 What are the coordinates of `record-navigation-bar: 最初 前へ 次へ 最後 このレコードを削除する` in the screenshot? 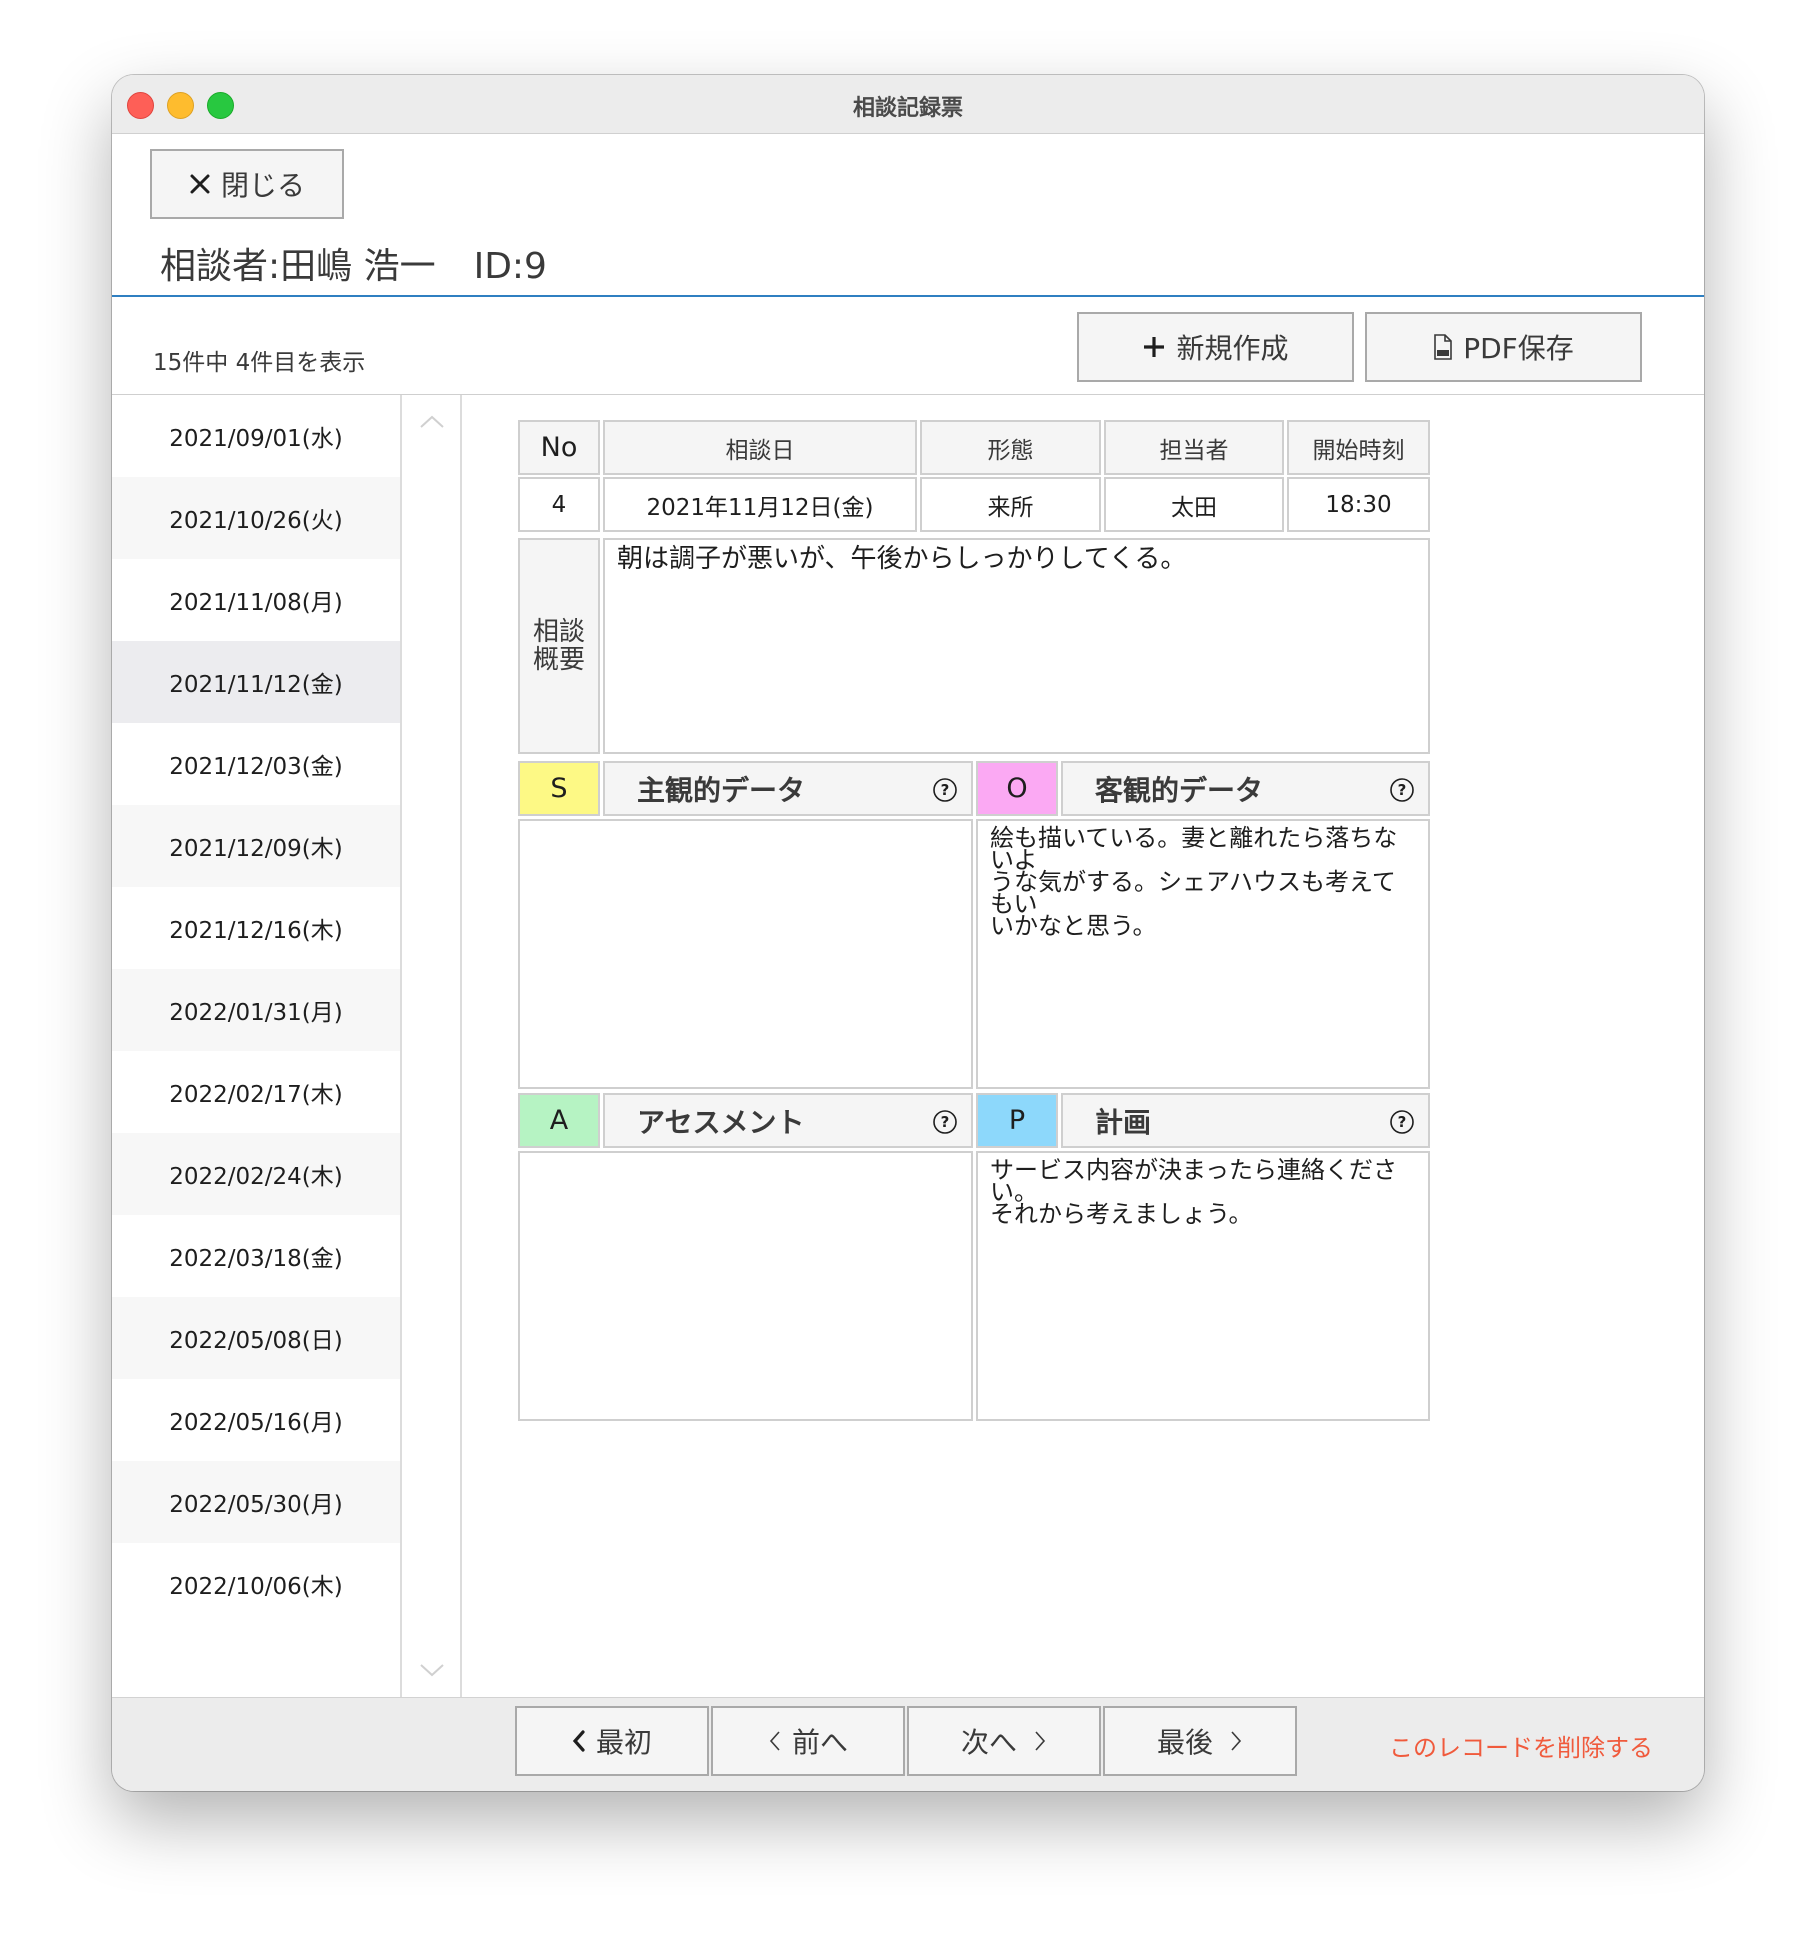 It's located at (908, 1744).